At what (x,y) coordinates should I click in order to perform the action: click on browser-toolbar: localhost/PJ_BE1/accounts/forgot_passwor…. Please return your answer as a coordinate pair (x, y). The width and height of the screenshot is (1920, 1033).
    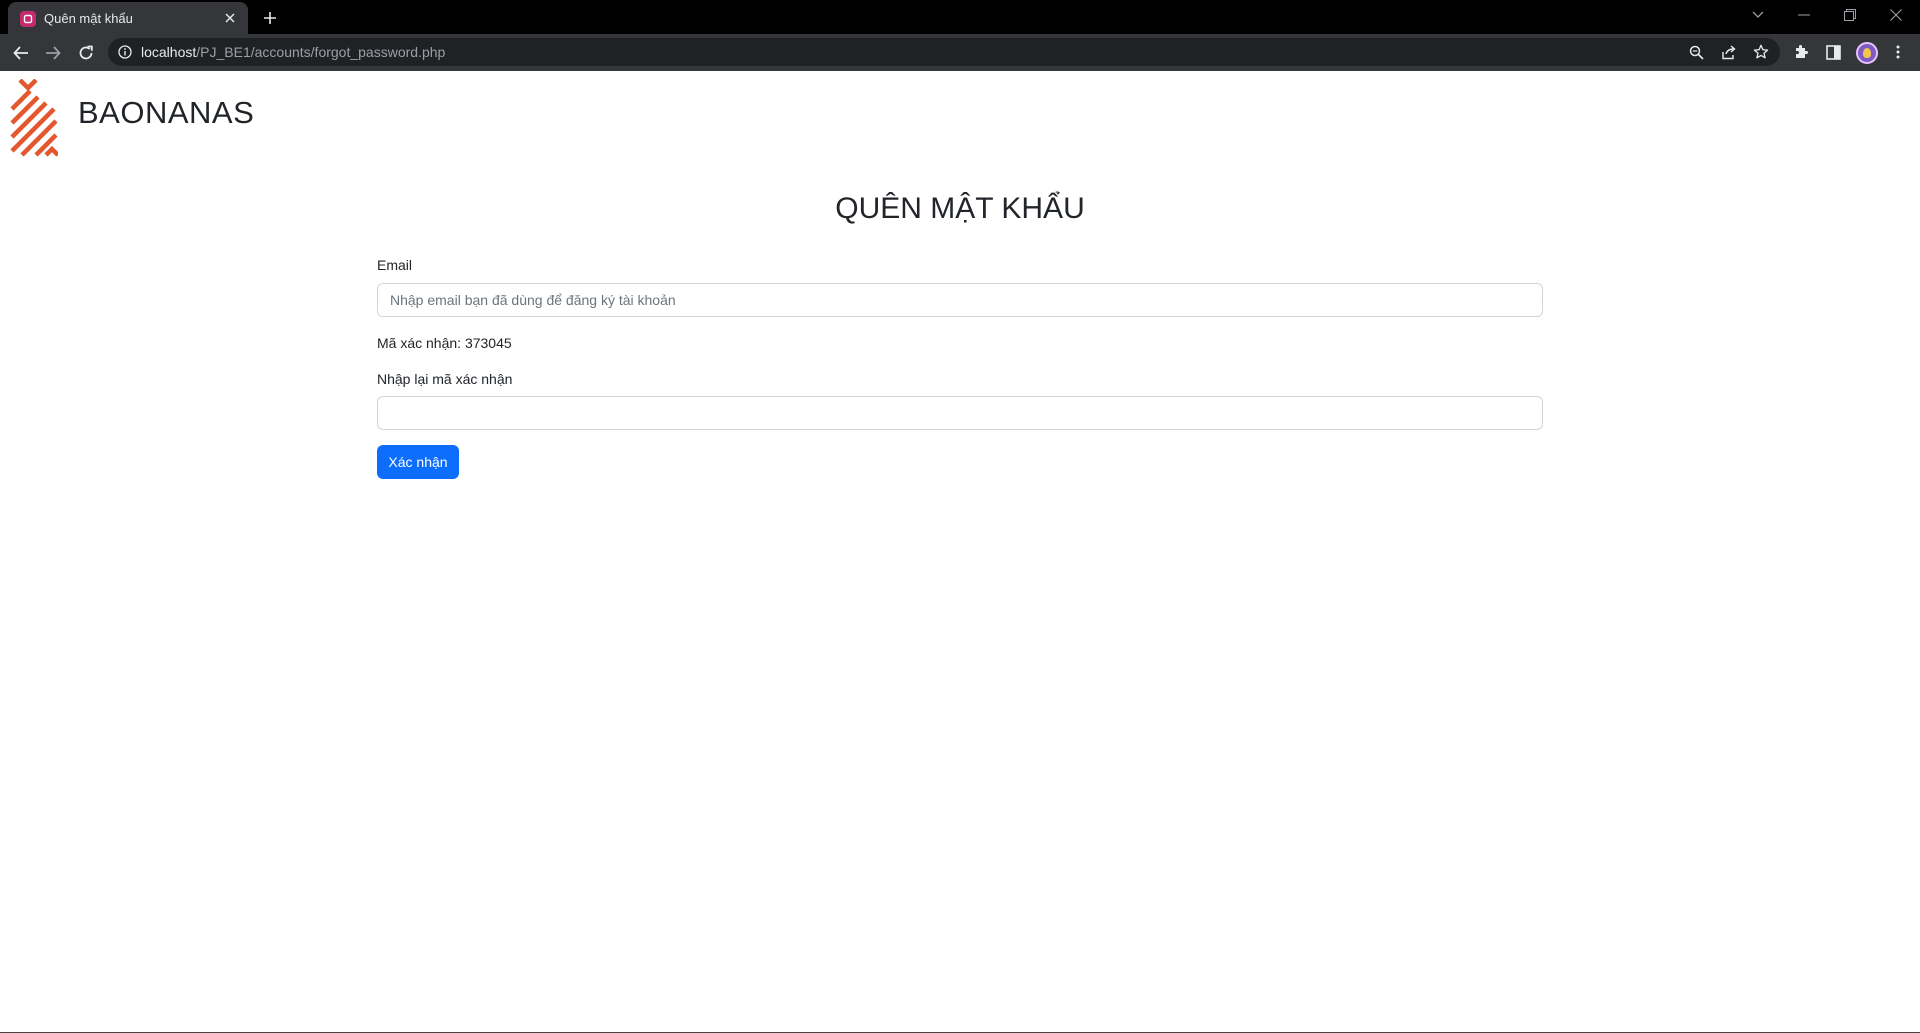
    Looking at the image, I should click on (960, 52).